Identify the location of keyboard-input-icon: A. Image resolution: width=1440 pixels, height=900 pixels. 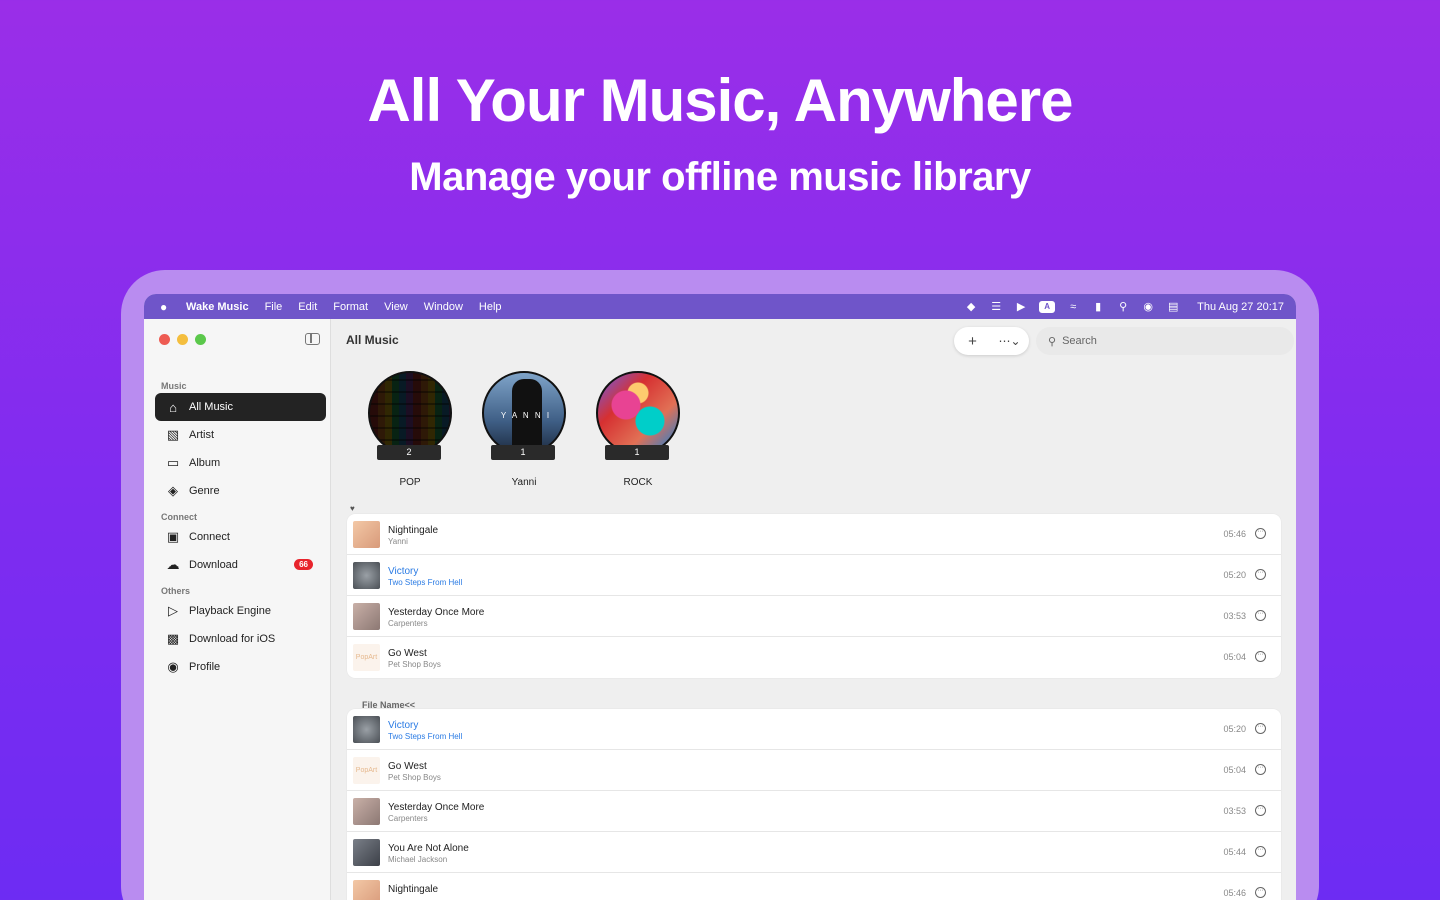
(1047, 306).